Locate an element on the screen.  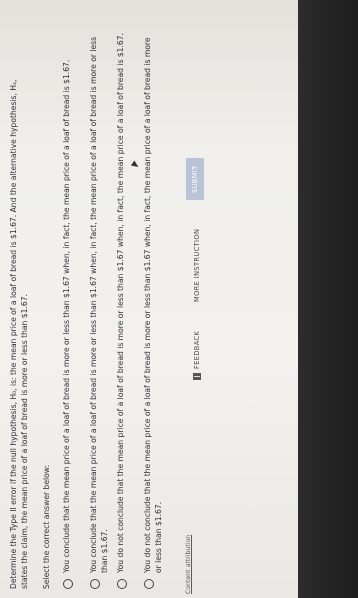
more-instruction-label: MORE INSTRUCTION is located at coordinates (196, 265).